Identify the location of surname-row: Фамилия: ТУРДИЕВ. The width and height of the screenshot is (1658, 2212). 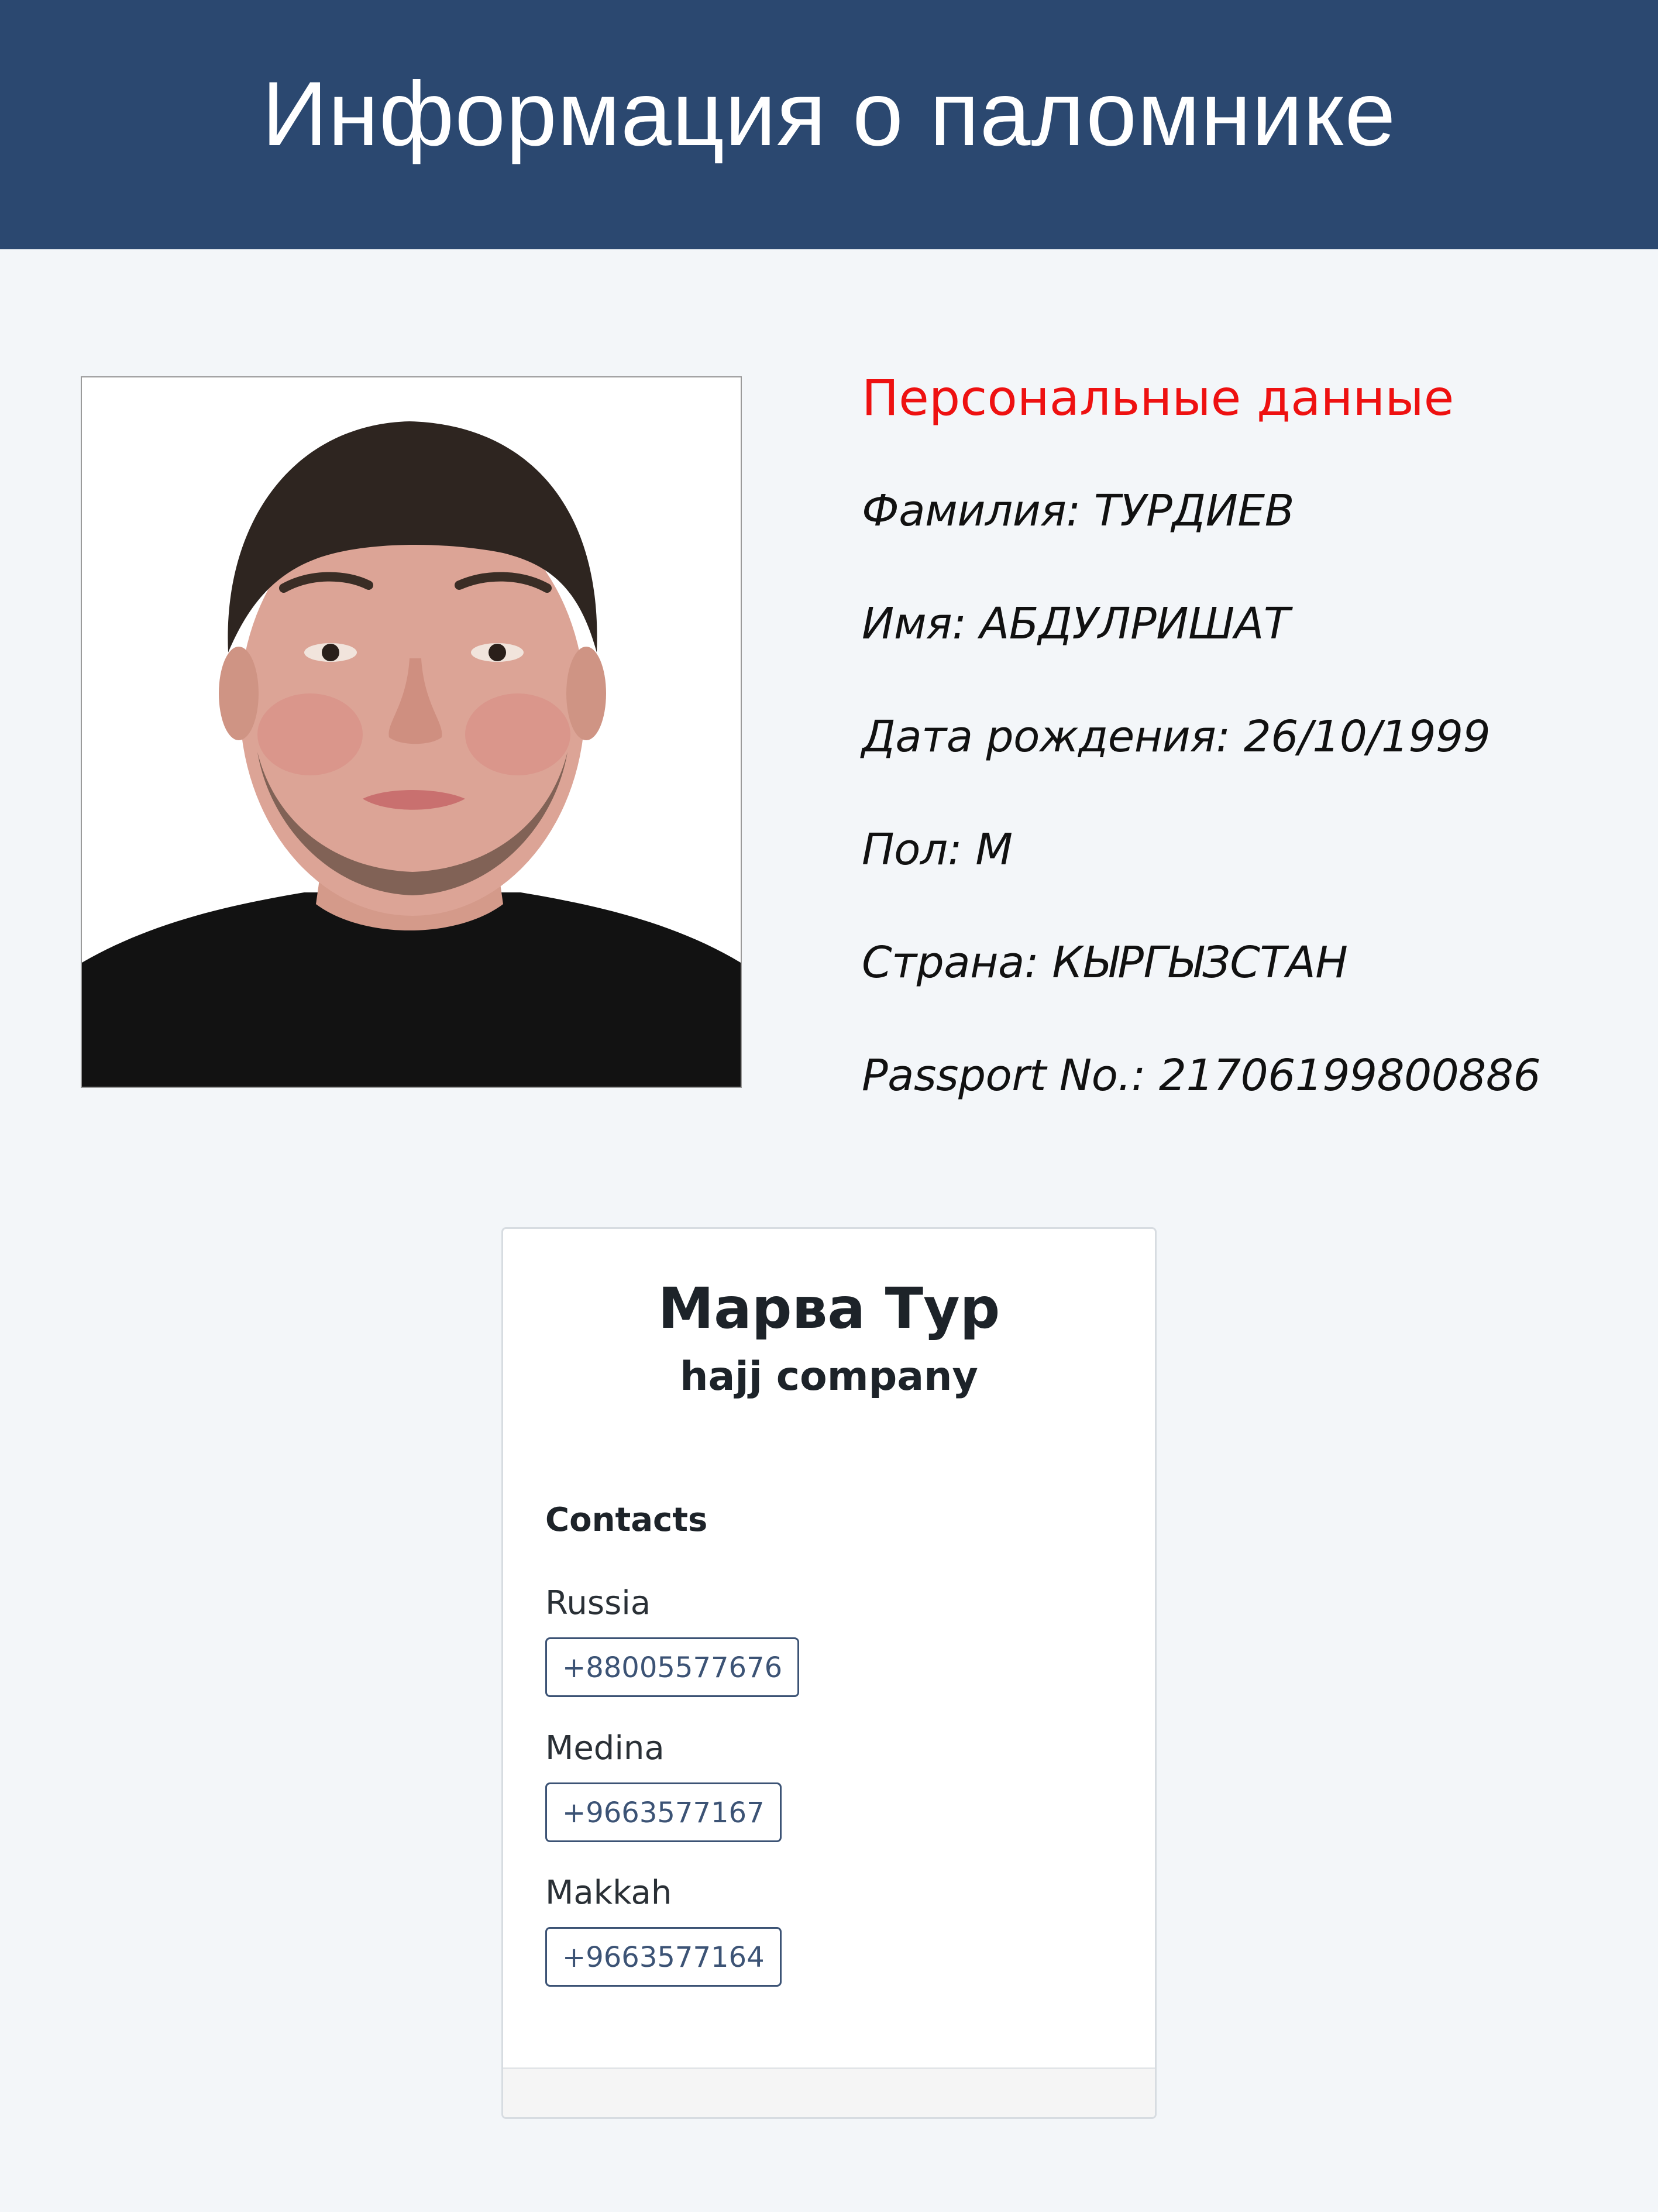
(1242, 532).